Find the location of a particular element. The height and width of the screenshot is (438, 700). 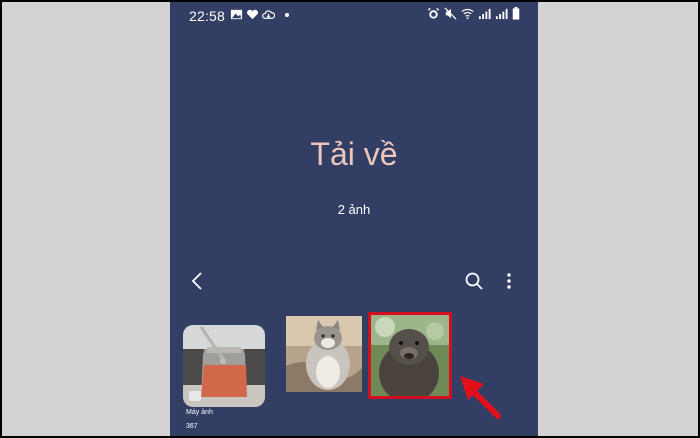

back-button is located at coordinates (198, 281).